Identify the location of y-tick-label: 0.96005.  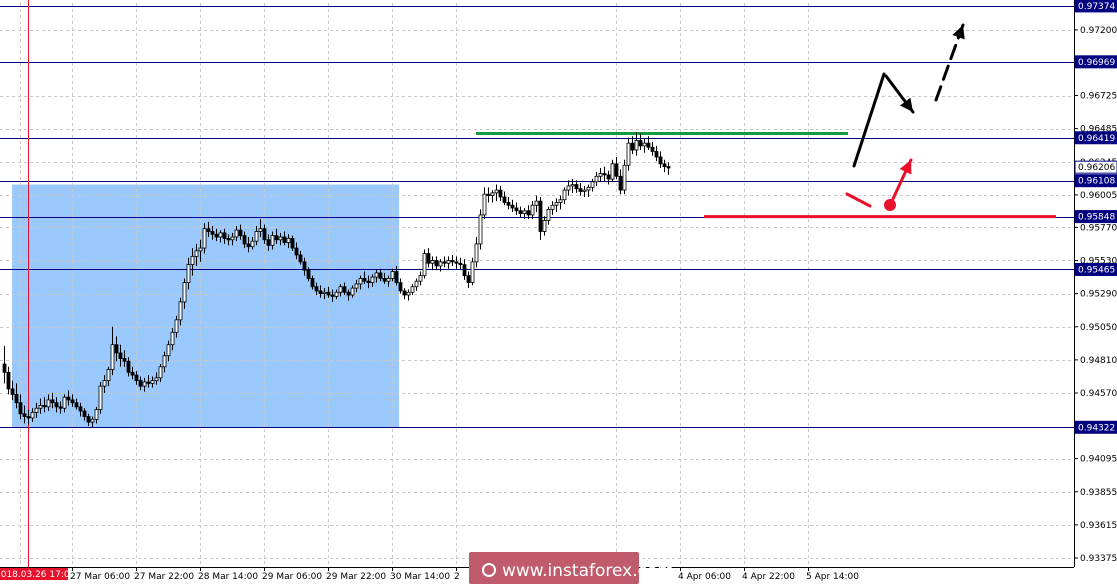
(1098, 196).